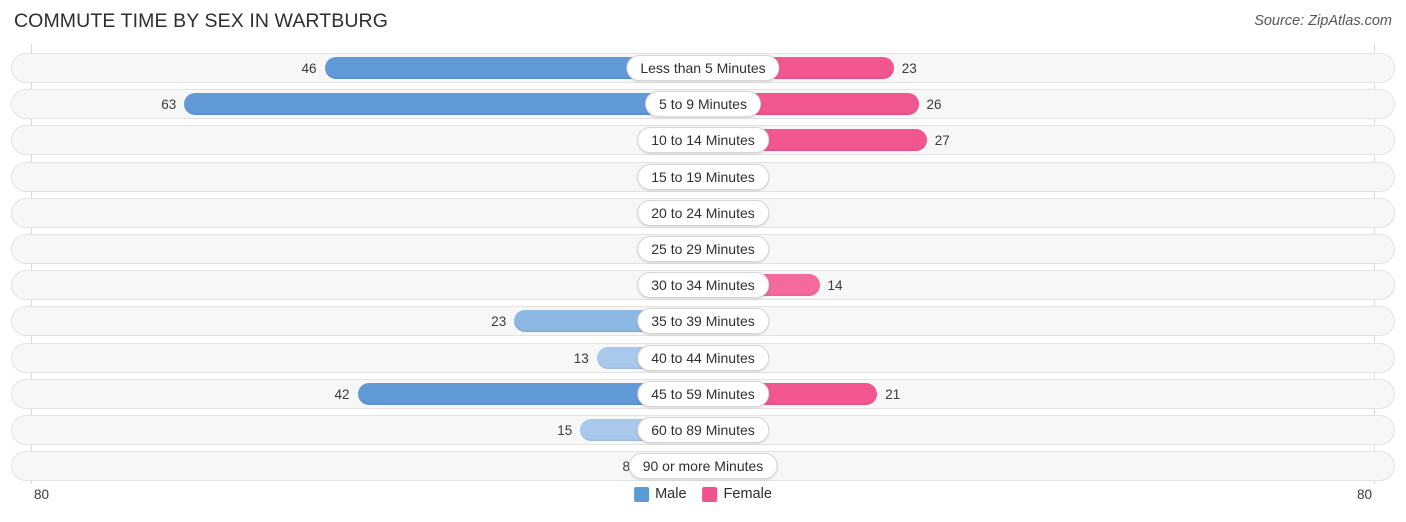  I want to click on bar-row: 5025 to 29 Minutes, so click(703, 249).